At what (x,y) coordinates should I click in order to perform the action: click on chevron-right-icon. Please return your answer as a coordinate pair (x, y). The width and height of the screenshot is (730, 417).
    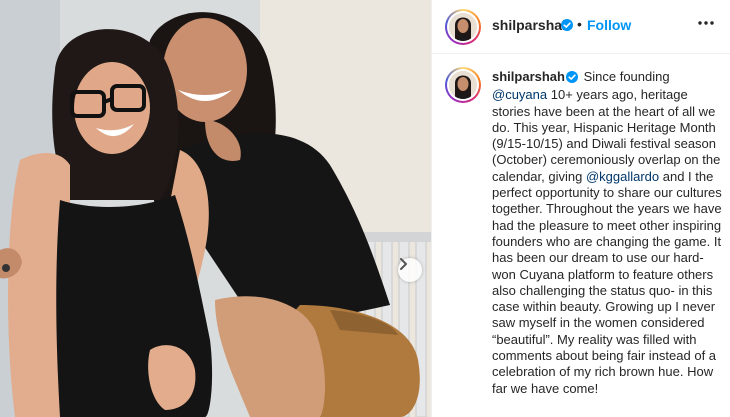
    Looking at the image, I should click on (403, 264).